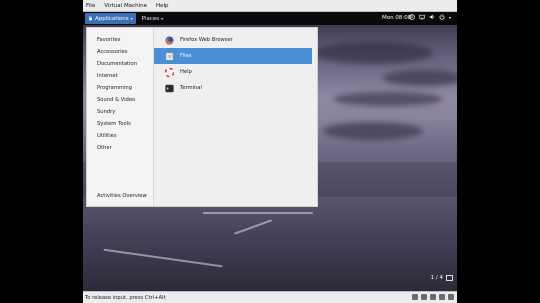  I want to click on places-menu-button: Places ▾, so click(153, 19).